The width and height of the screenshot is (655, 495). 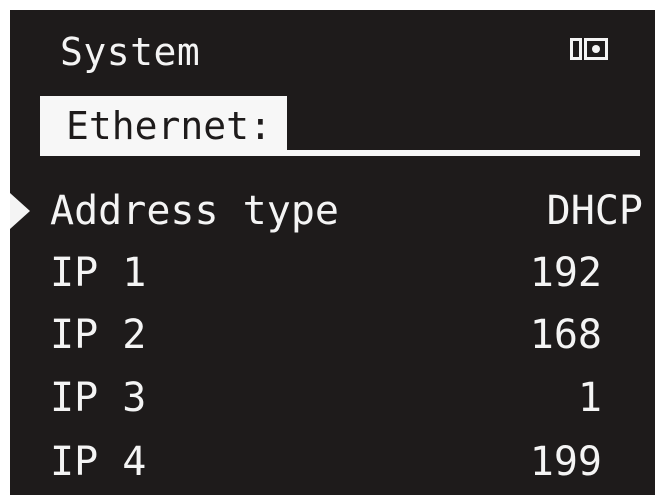 I want to click on status-icon-left-cell, so click(x=576, y=49).